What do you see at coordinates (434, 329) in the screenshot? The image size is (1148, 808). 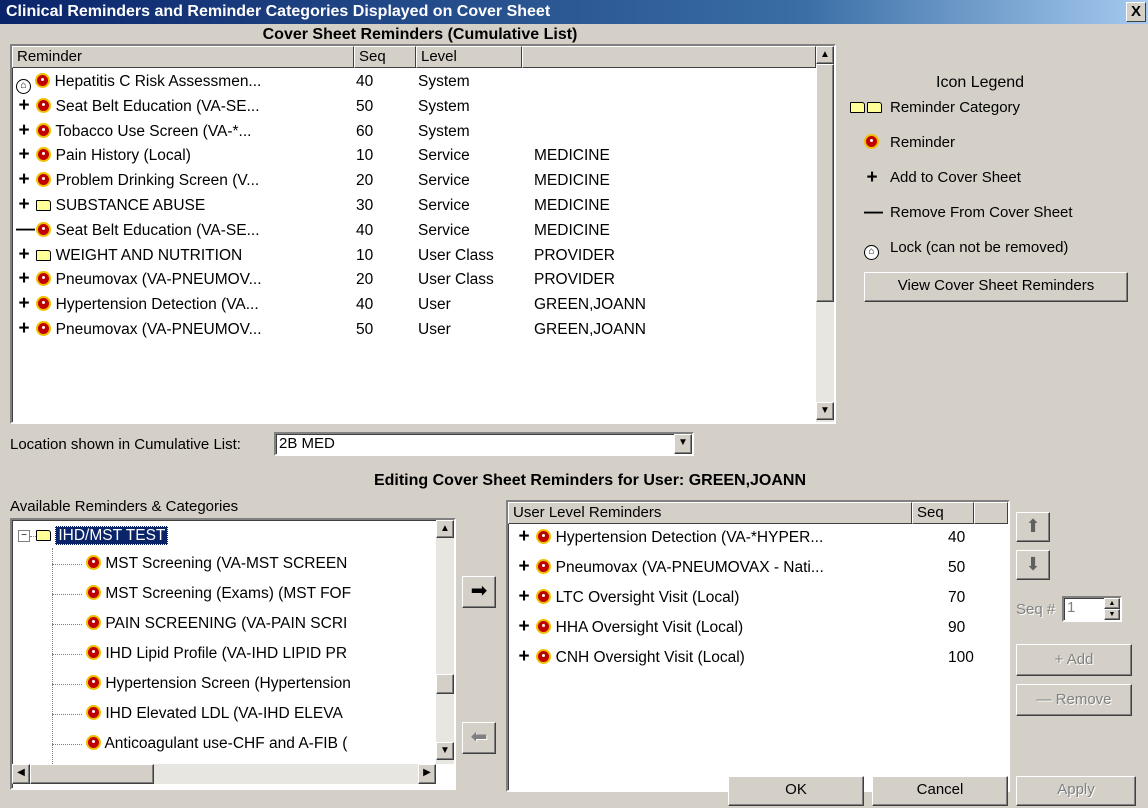 I see `level-cell: User` at bounding box center [434, 329].